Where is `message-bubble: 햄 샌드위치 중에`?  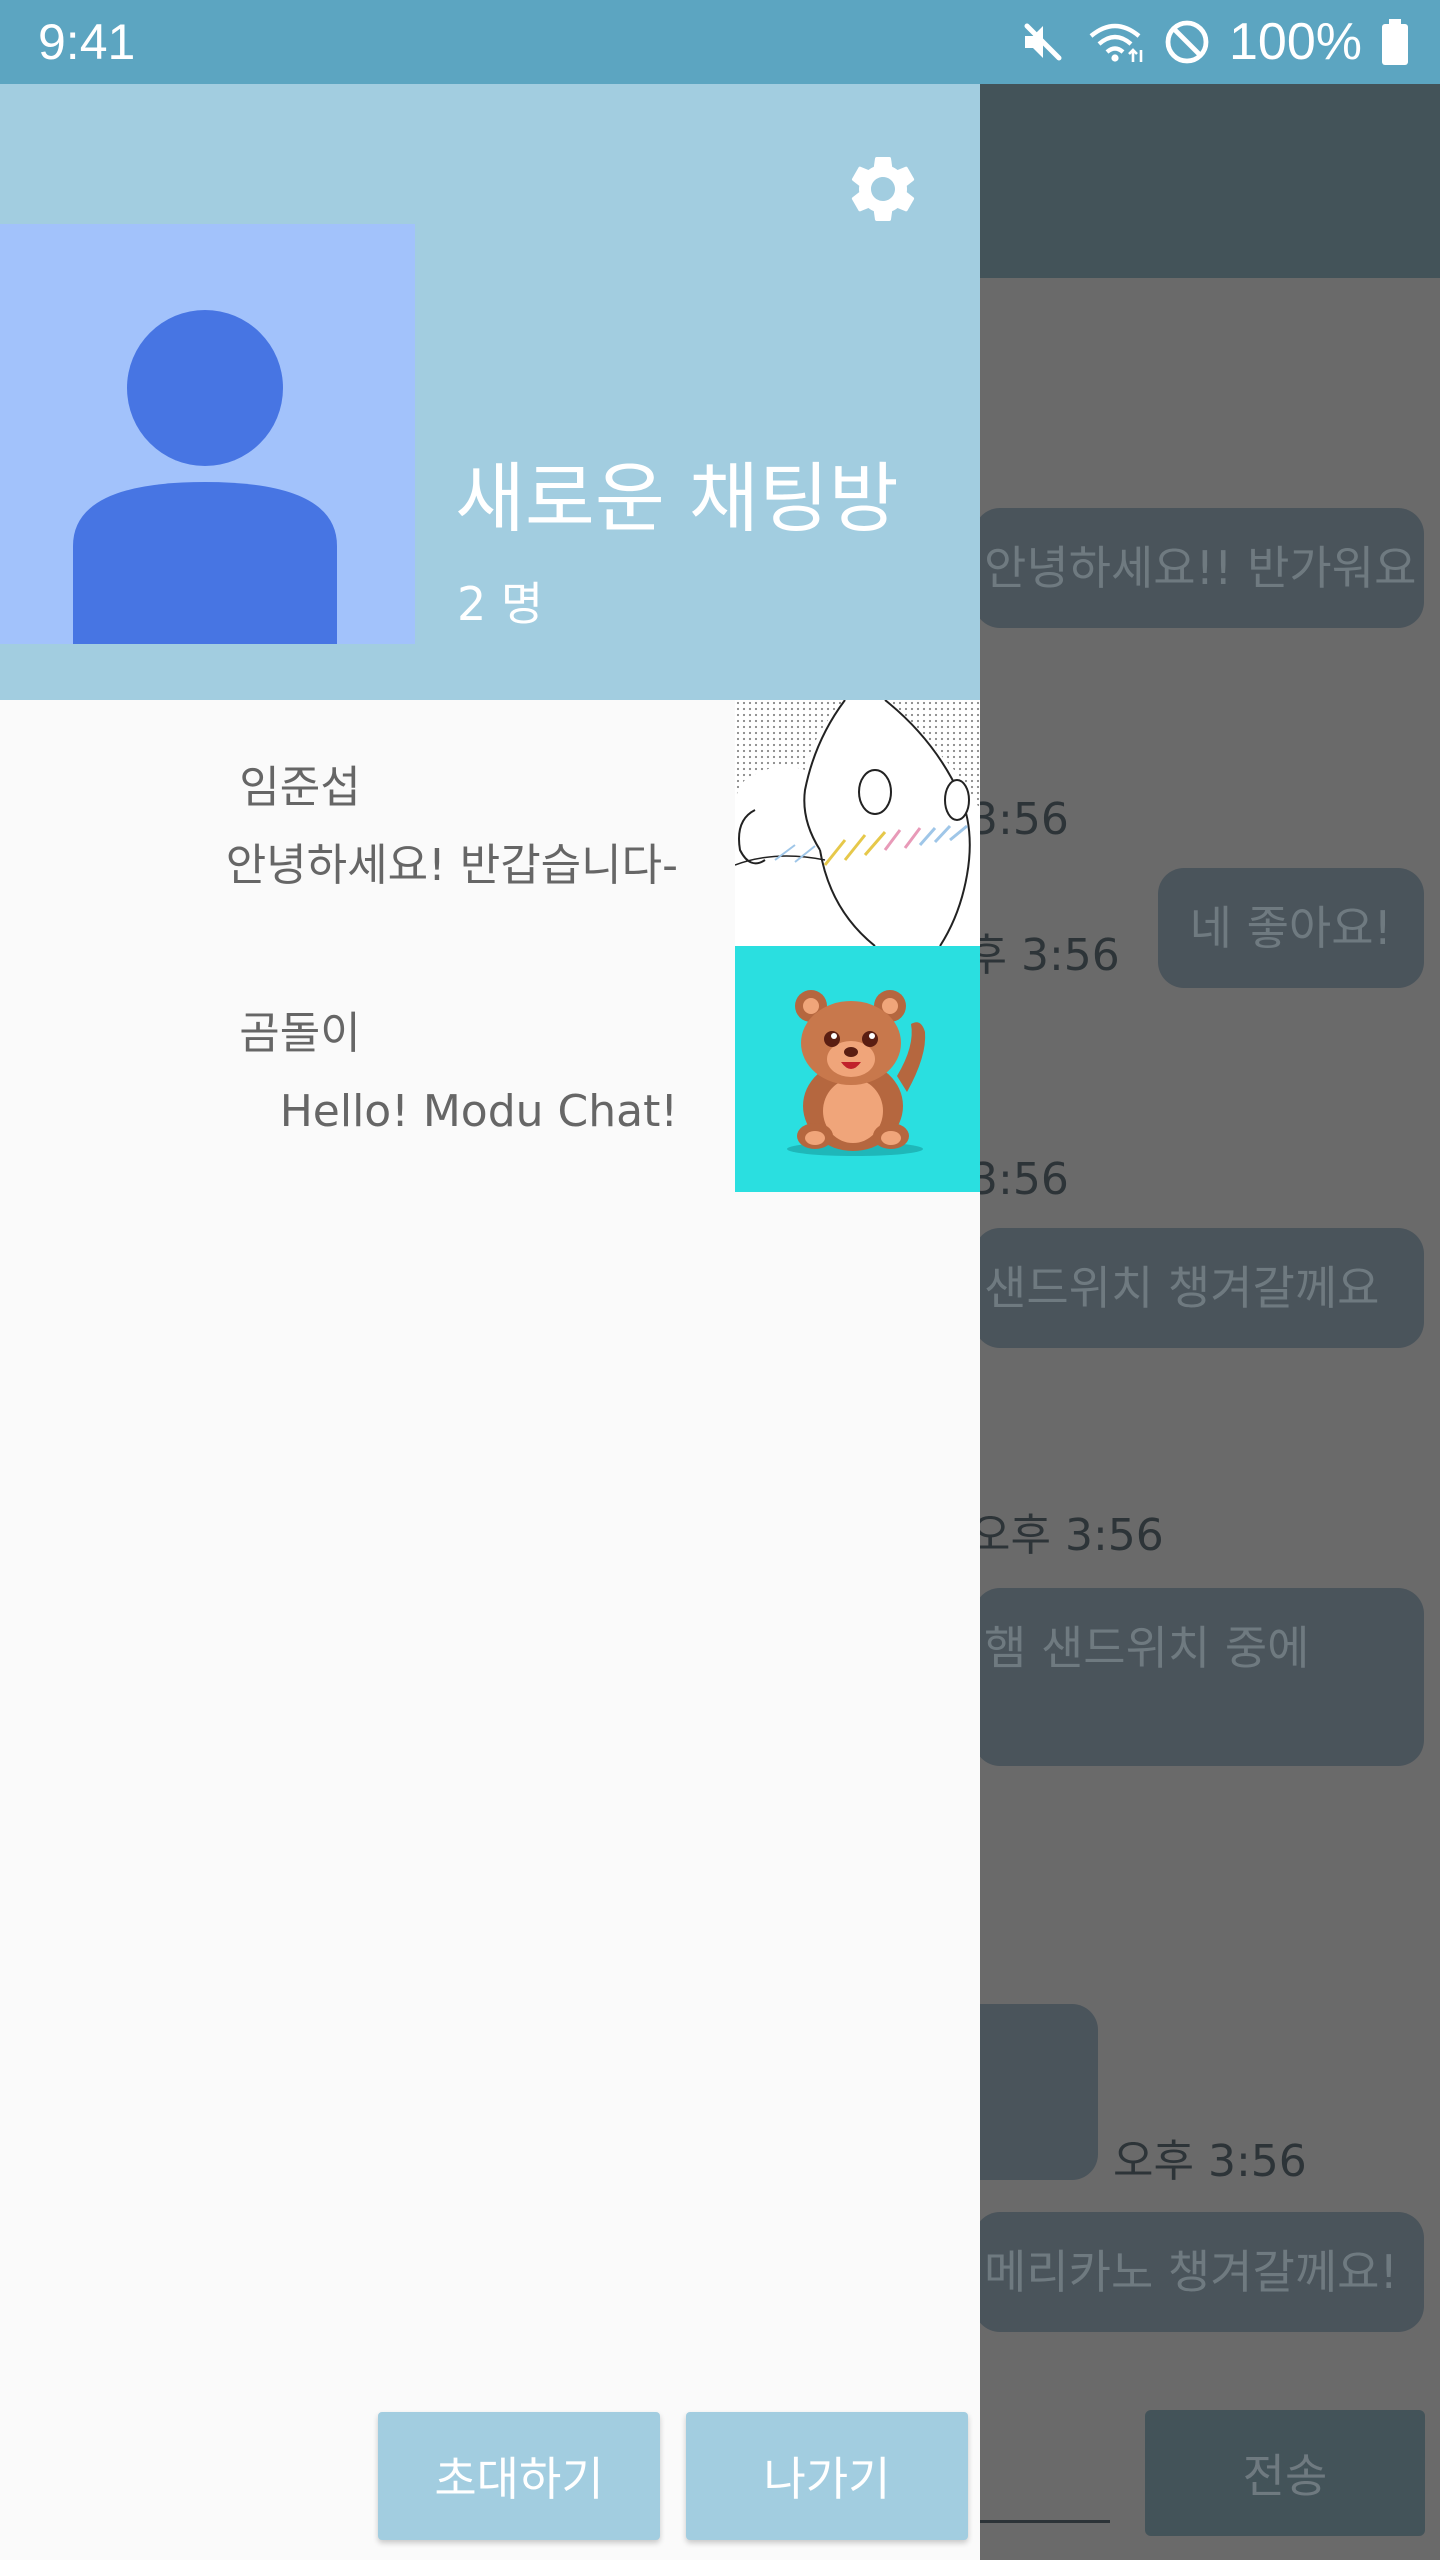
message-bubble: 햄 샌드위치 중에 is located at coordinates (1199, 1677).